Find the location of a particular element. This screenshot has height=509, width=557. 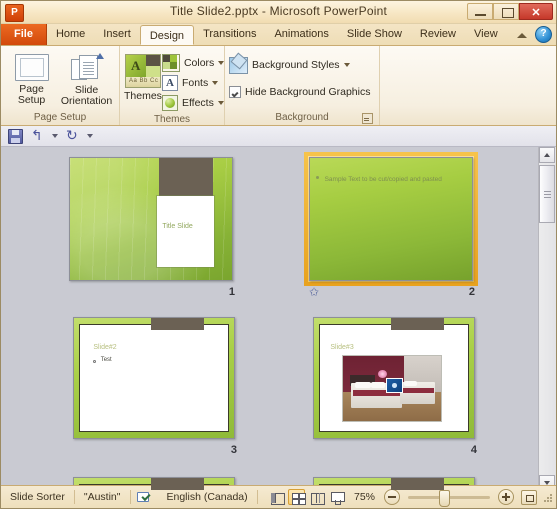

fonts-chevron-down-icon is located at coordinates (215, 83).